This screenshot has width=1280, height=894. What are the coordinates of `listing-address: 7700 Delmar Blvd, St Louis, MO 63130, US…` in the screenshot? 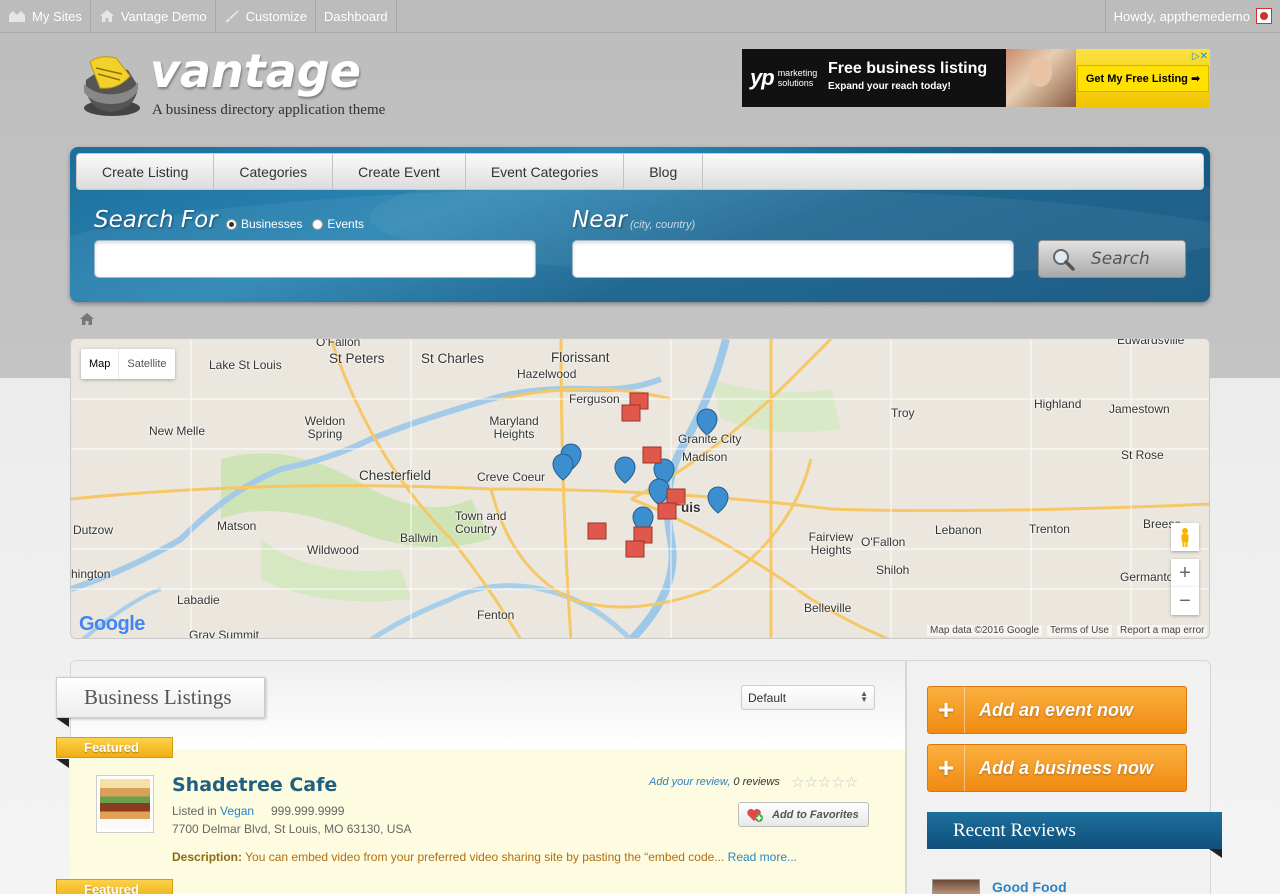 It's located at (292, 829).